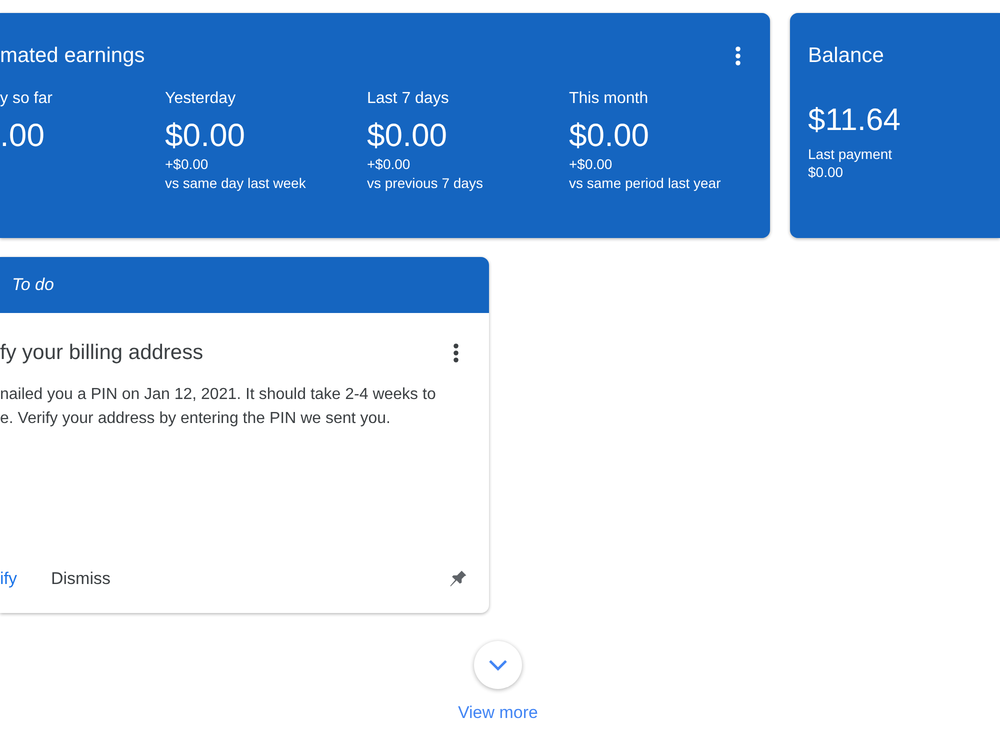 The width and height of the screenshot is (1000, 750). I want to click on balance-amount: $11.64, so click(855, 120).